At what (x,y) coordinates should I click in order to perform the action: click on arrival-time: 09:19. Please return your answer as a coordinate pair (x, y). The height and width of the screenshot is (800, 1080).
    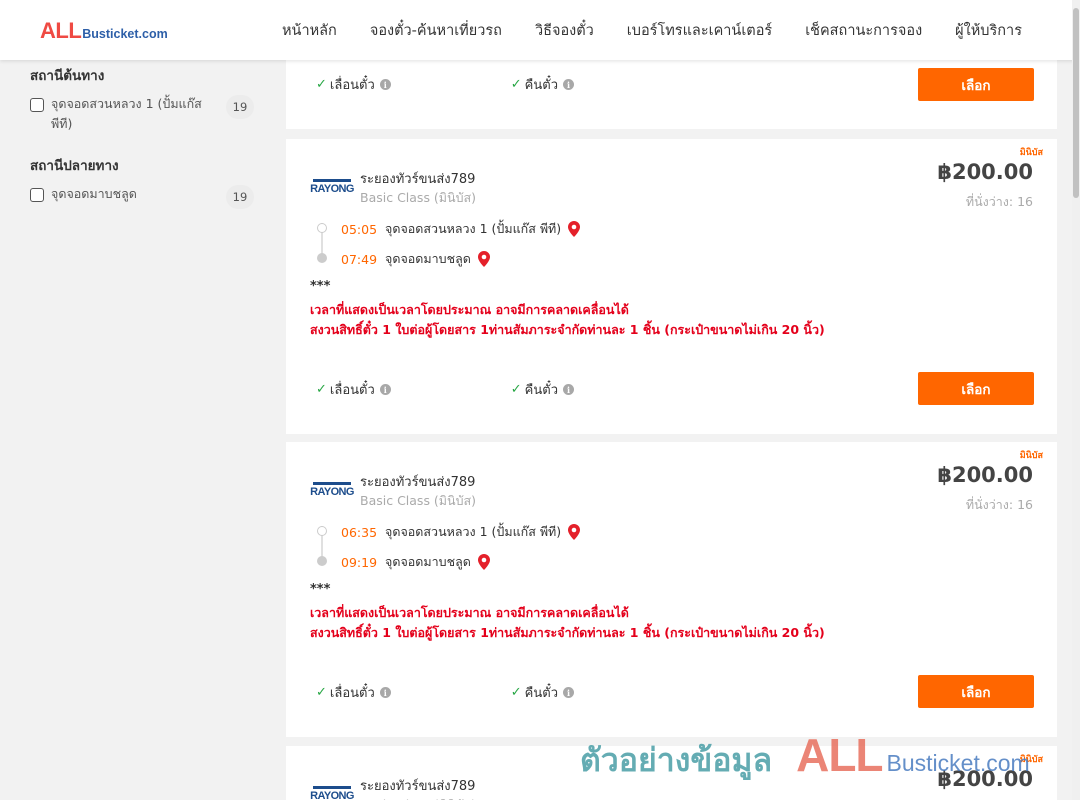
    Looking at the image, I should click on (359, 562).